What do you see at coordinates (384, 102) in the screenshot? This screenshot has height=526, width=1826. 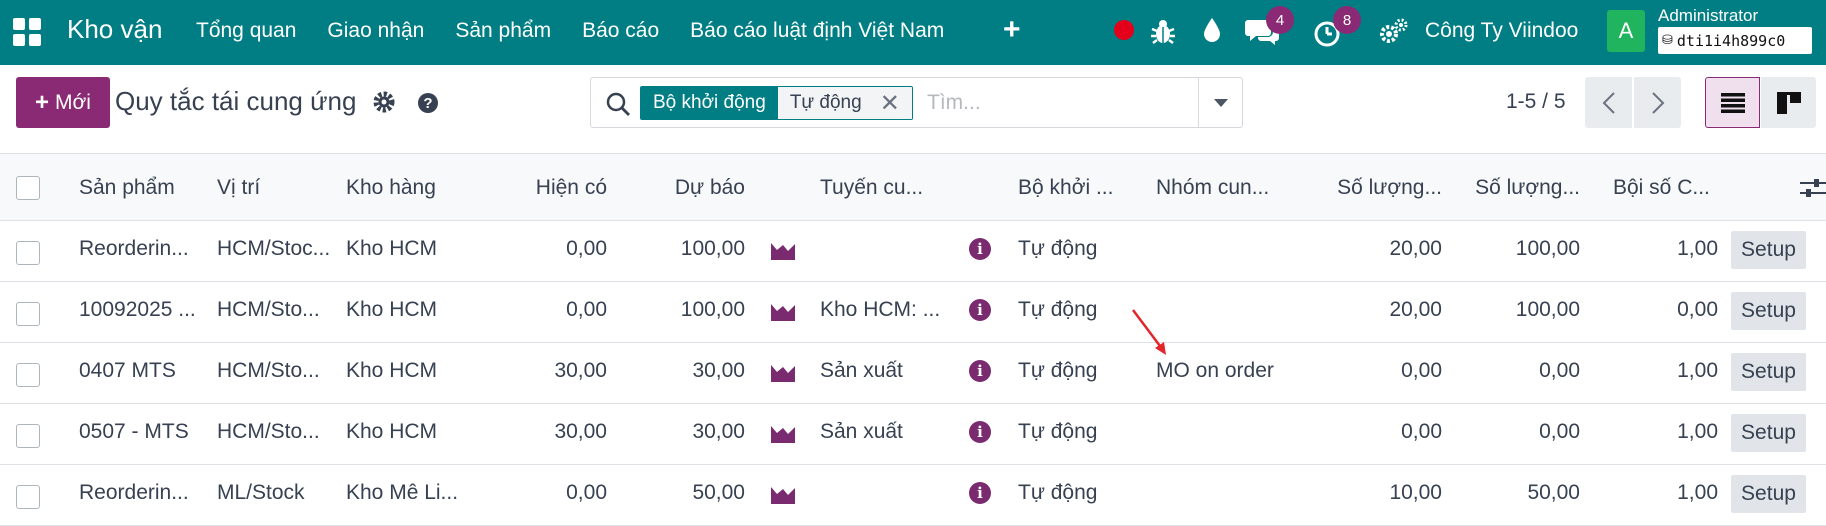 I see `gear-icon` at bounding box center [384, 102].